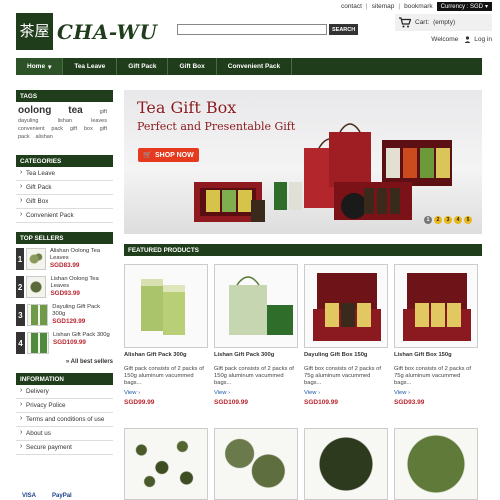  What do you see at coordinates (438, 220) in the screenshot?
I see `pager-dot: 2` at bounding box center [438, 220].